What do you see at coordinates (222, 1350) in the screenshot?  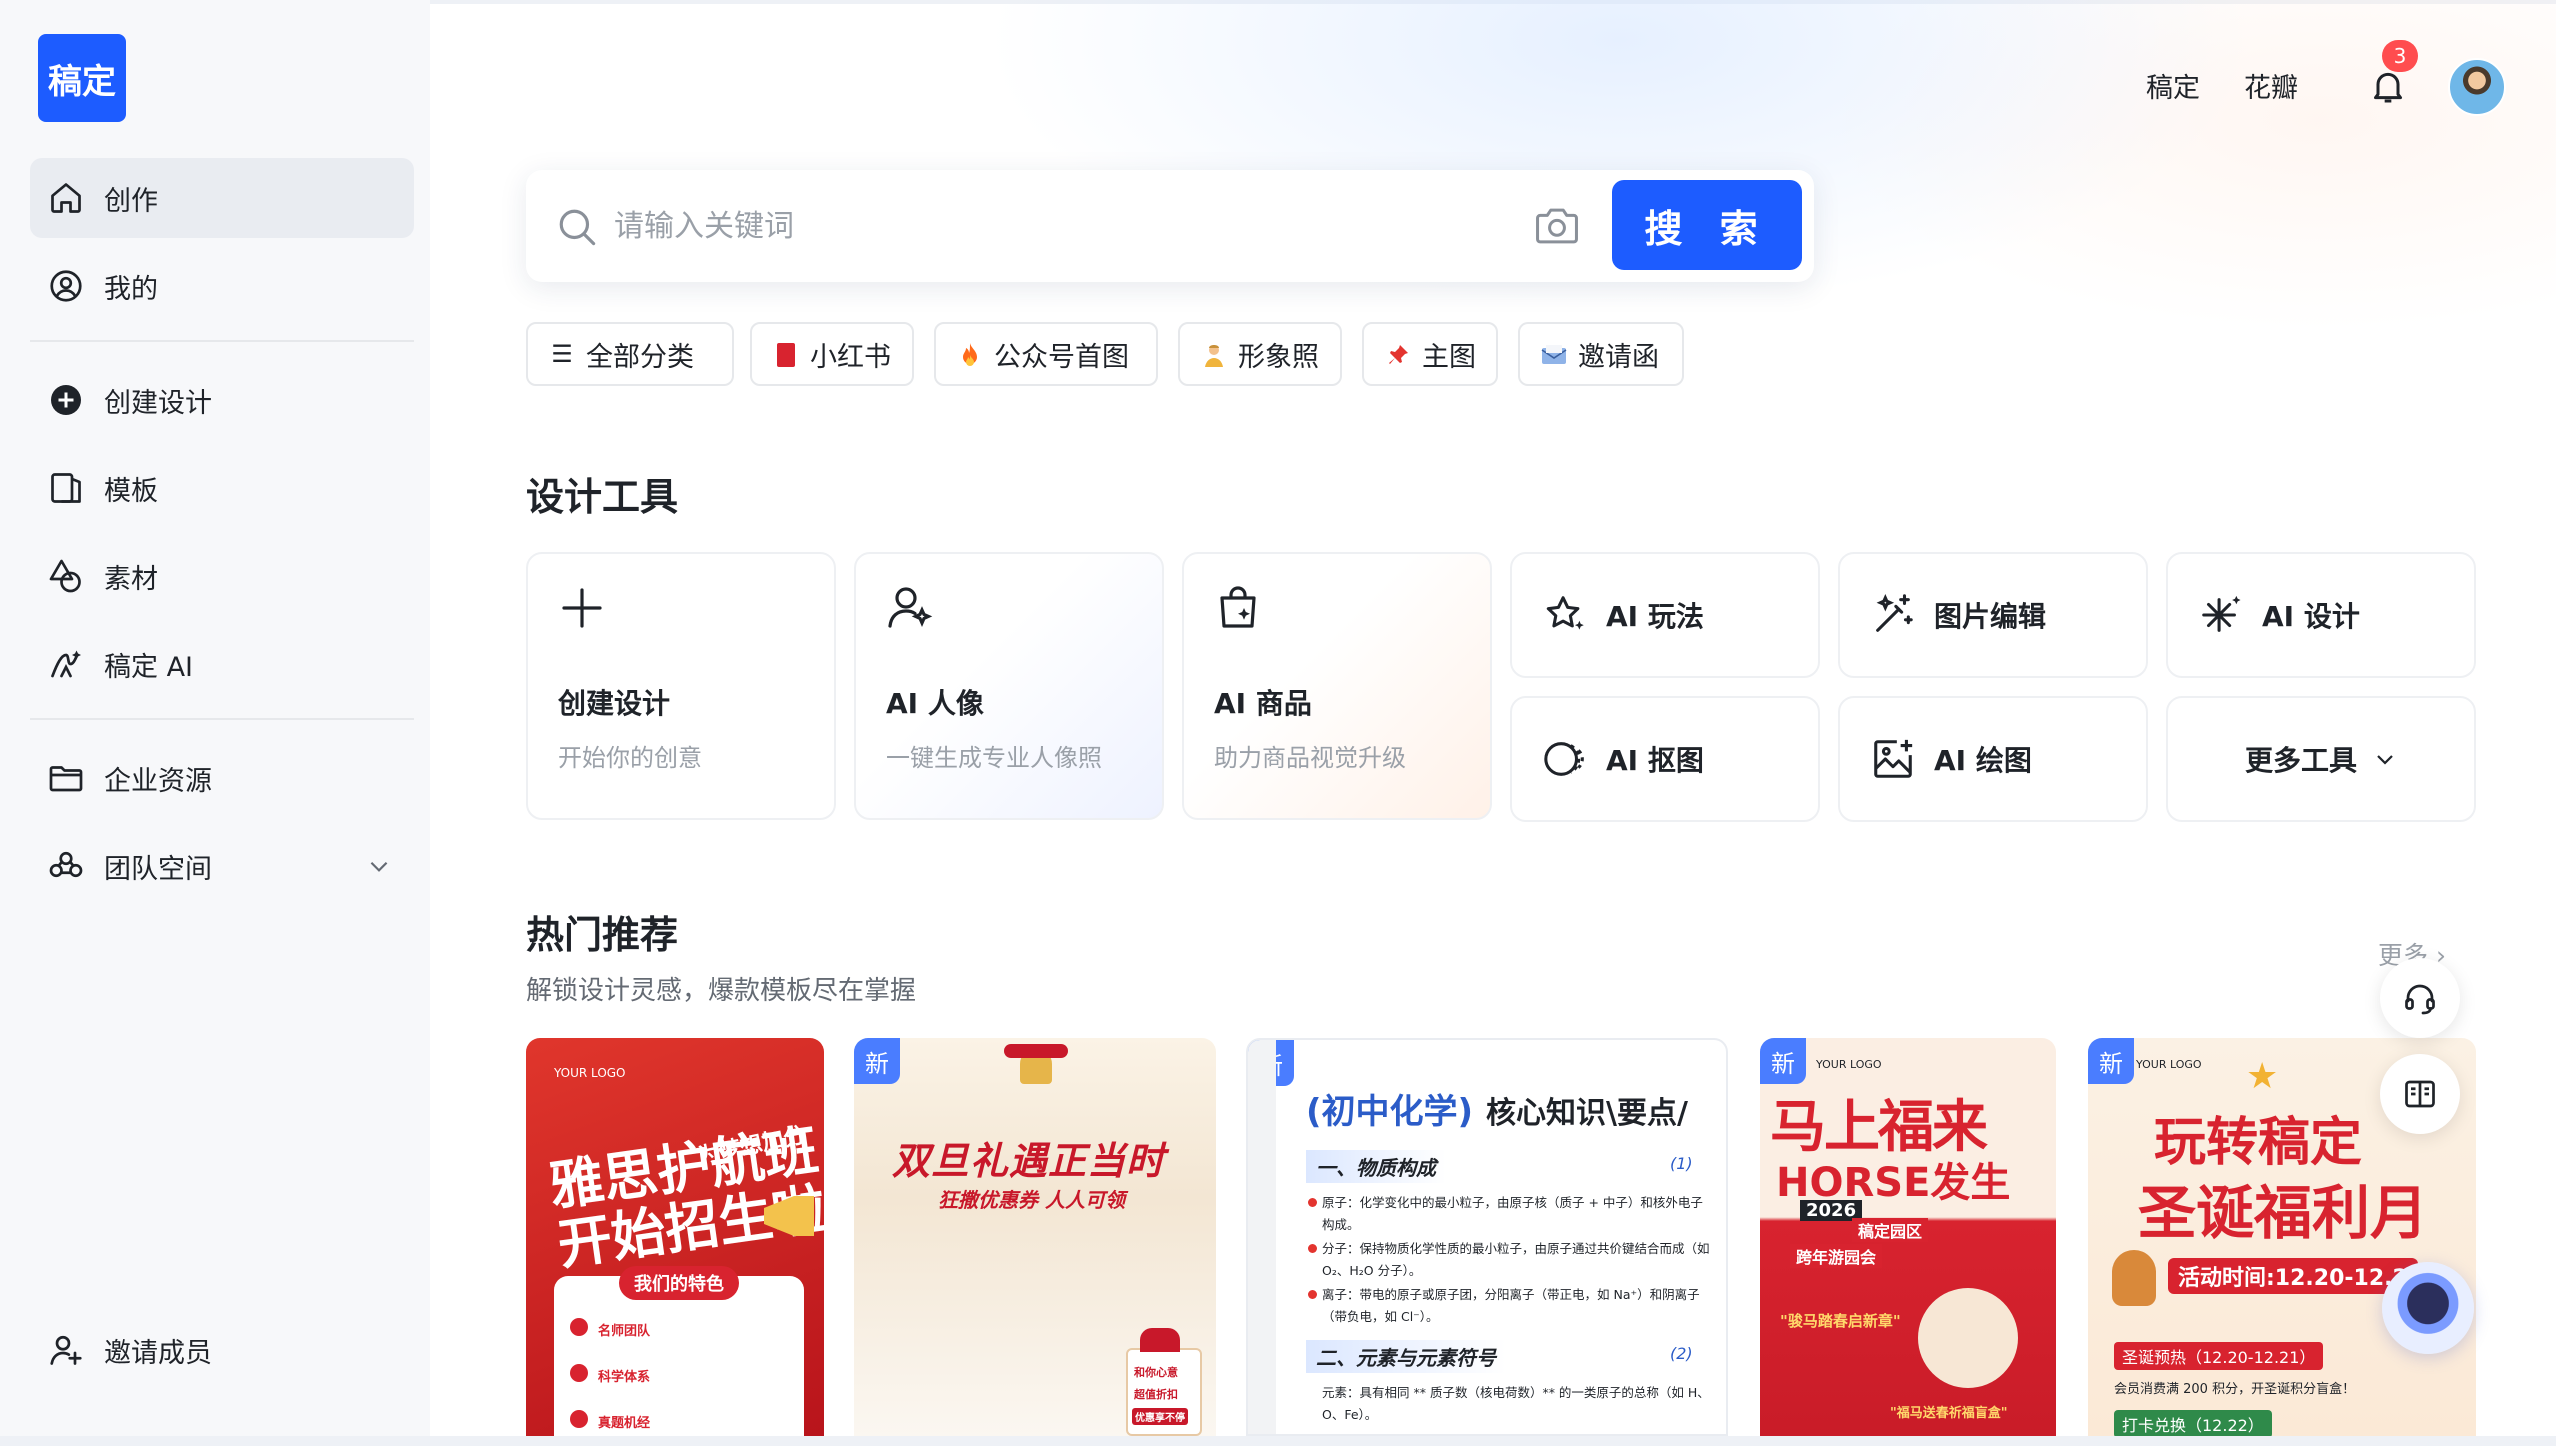 I see `invite-members-button: 邀请成员` at bounding box center [222, 1350].